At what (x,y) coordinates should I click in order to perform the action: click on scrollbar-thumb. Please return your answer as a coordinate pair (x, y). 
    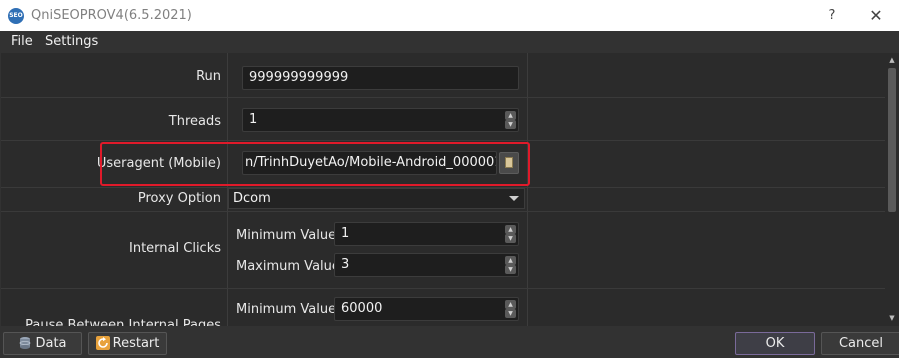
    Looking at the image, I should click on (892, 140).